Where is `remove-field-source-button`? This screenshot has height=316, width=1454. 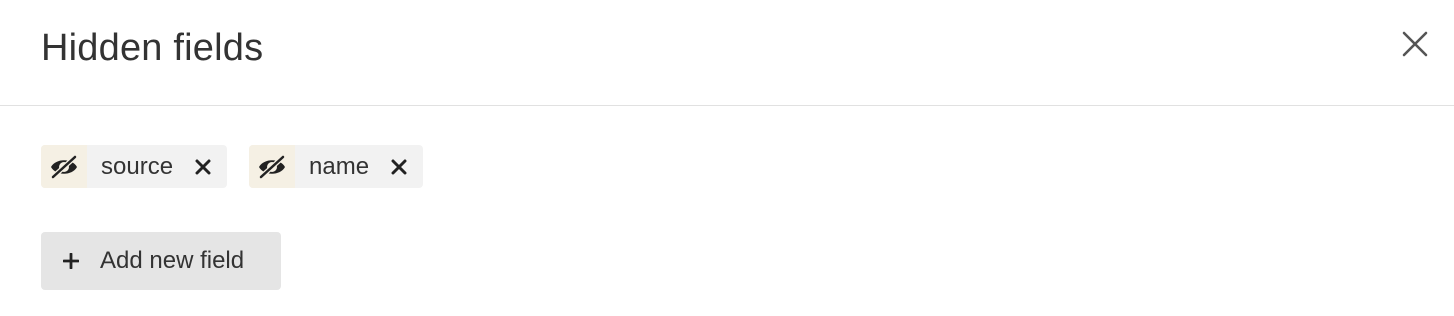 remove-field-source-button is located at coordinates (203, 167).